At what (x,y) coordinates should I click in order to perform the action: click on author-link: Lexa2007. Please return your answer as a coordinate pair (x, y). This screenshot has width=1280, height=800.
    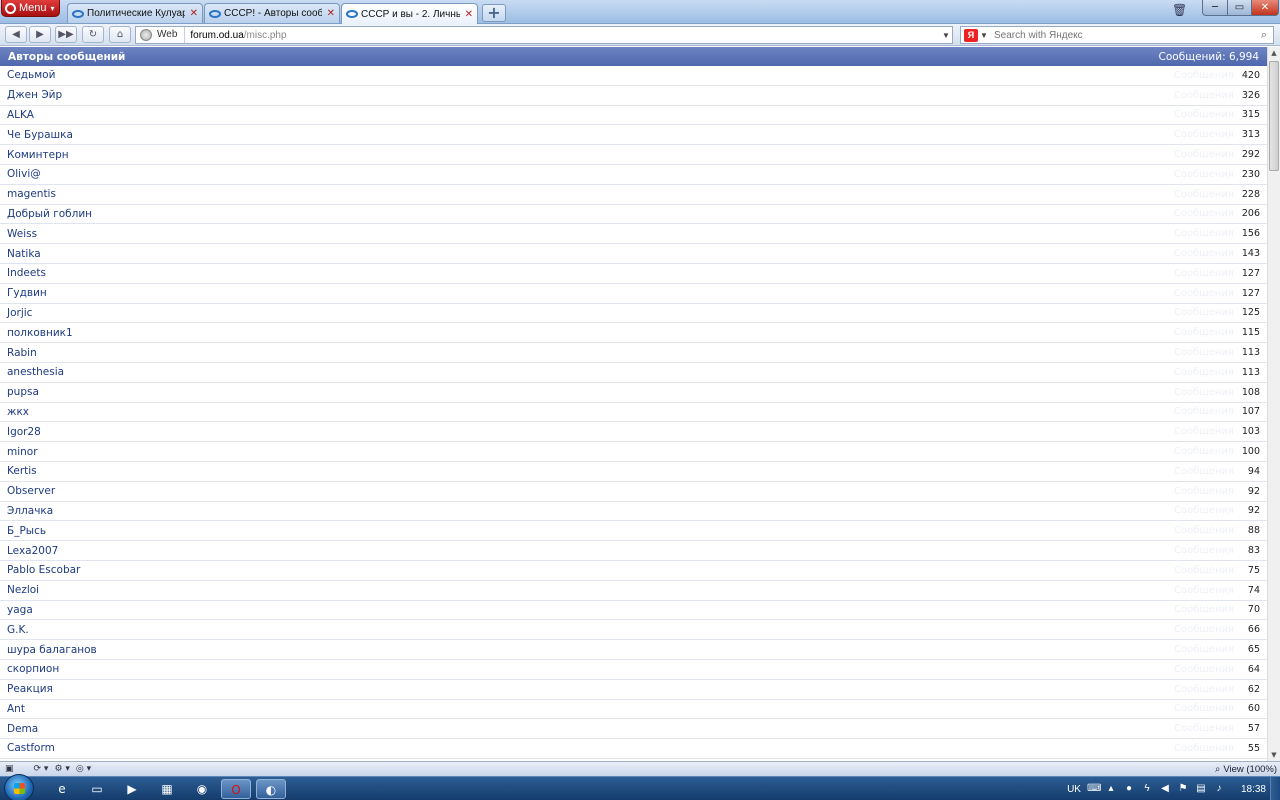
    Looking at the image, I should click on (32, 551).